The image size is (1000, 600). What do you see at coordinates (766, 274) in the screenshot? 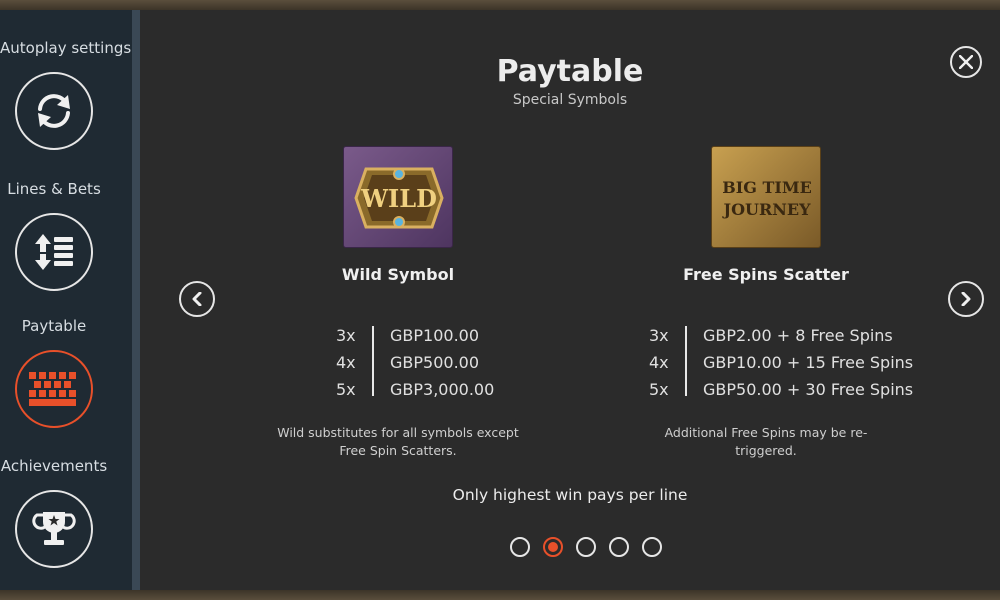
I see `scatter-symbol-title: Free Spins Scatter` at bounding box center [766, 274].